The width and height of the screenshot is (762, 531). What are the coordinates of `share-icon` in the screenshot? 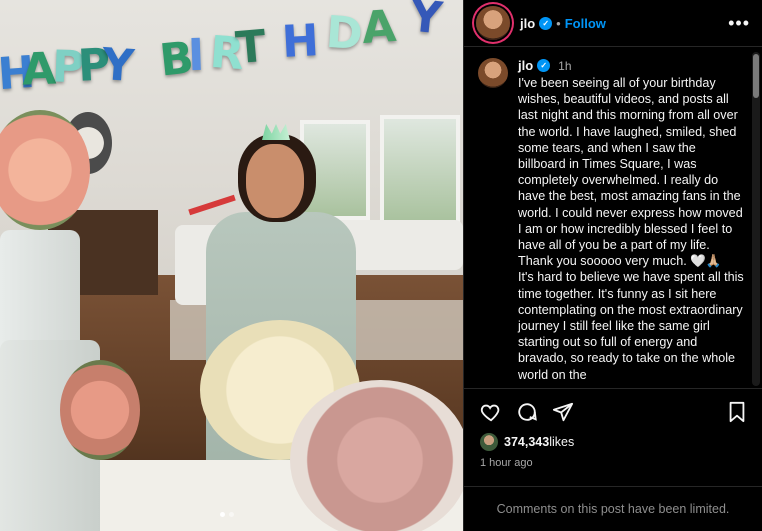 It's located at (563, 412).